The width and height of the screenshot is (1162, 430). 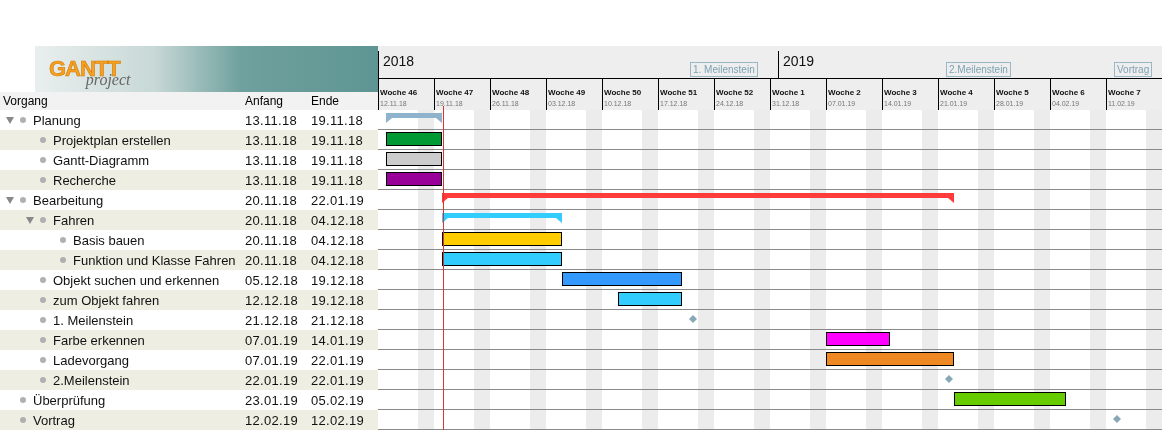 I want to click on week-label: Woche 4, so click(x=957, y=92).